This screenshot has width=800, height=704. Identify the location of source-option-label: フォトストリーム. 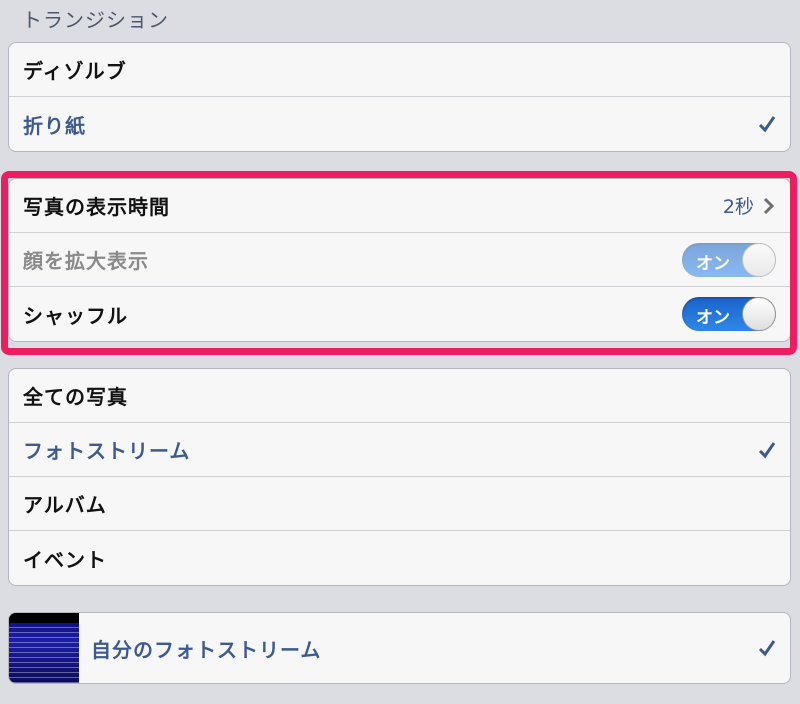
(107, 451).